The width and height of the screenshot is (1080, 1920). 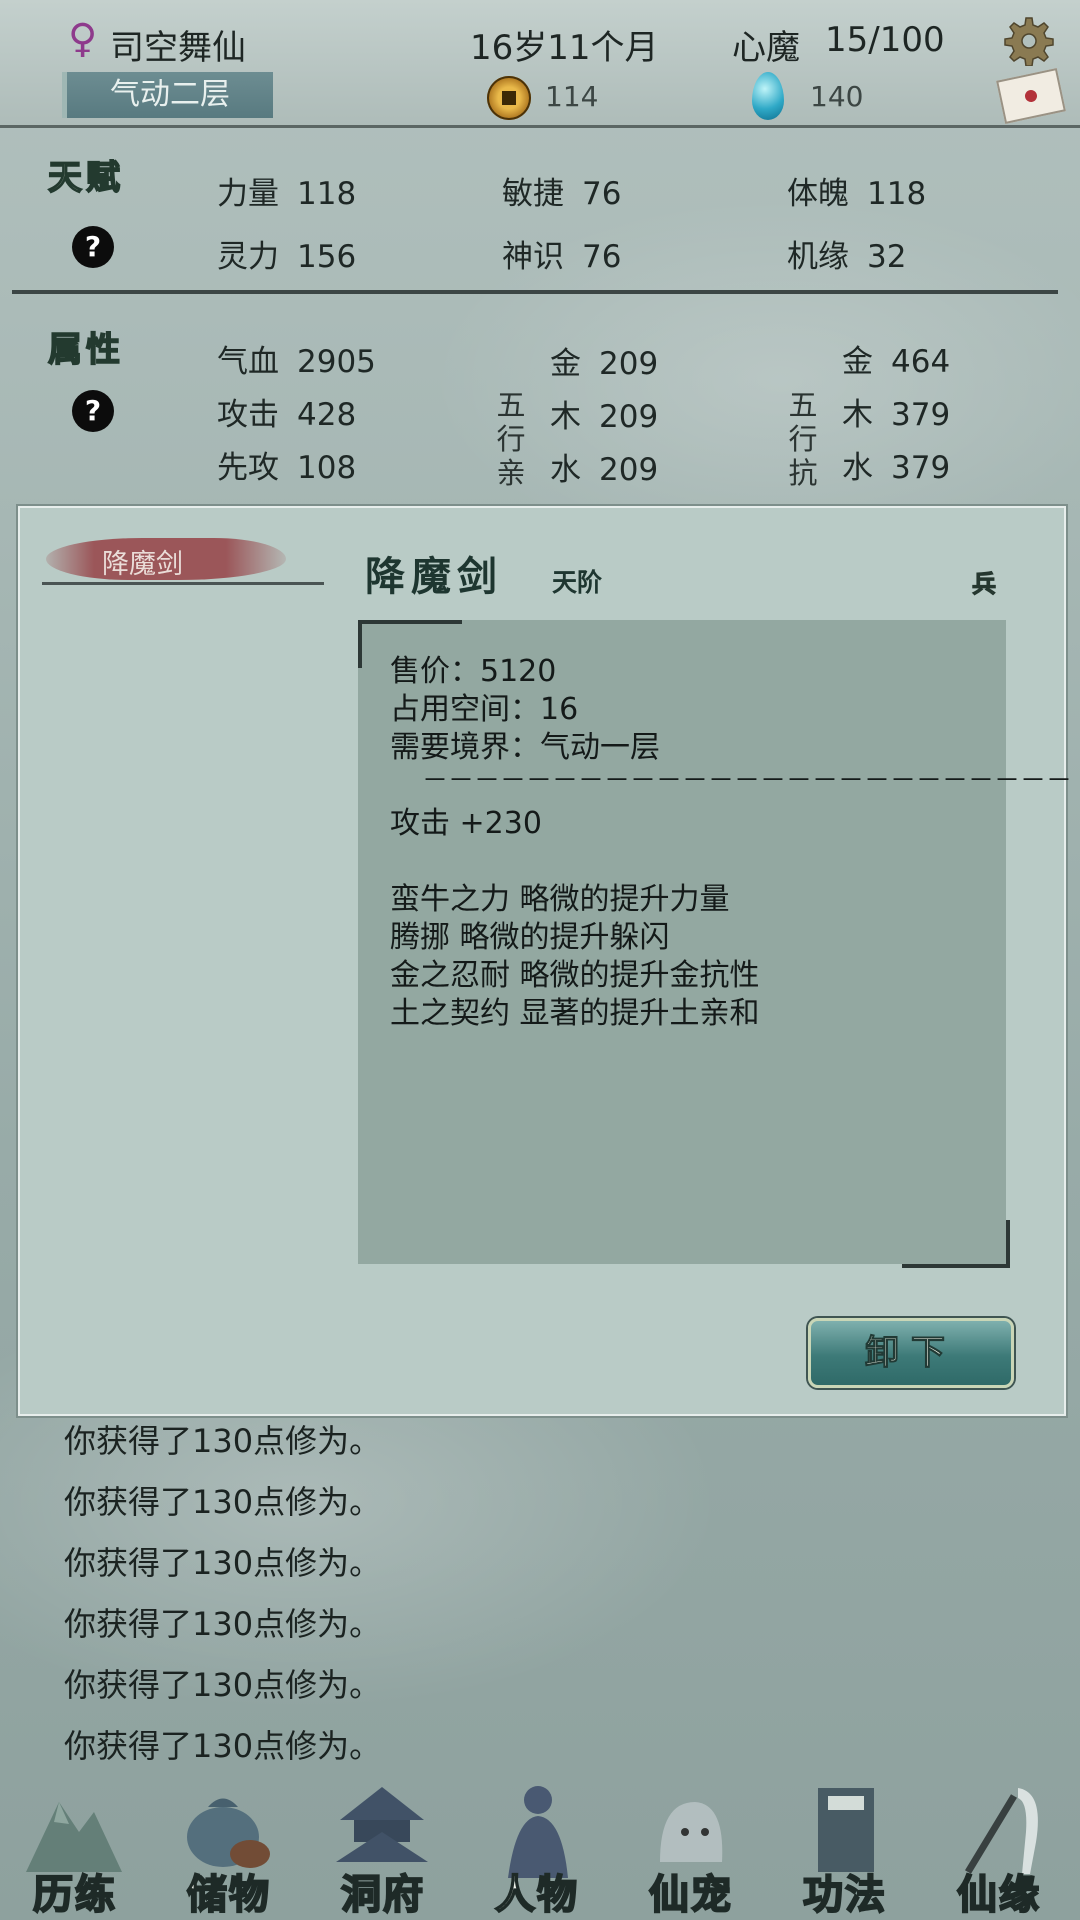 I want to click on nav-item-cave: 洞府, so click(x=383, y=1845).